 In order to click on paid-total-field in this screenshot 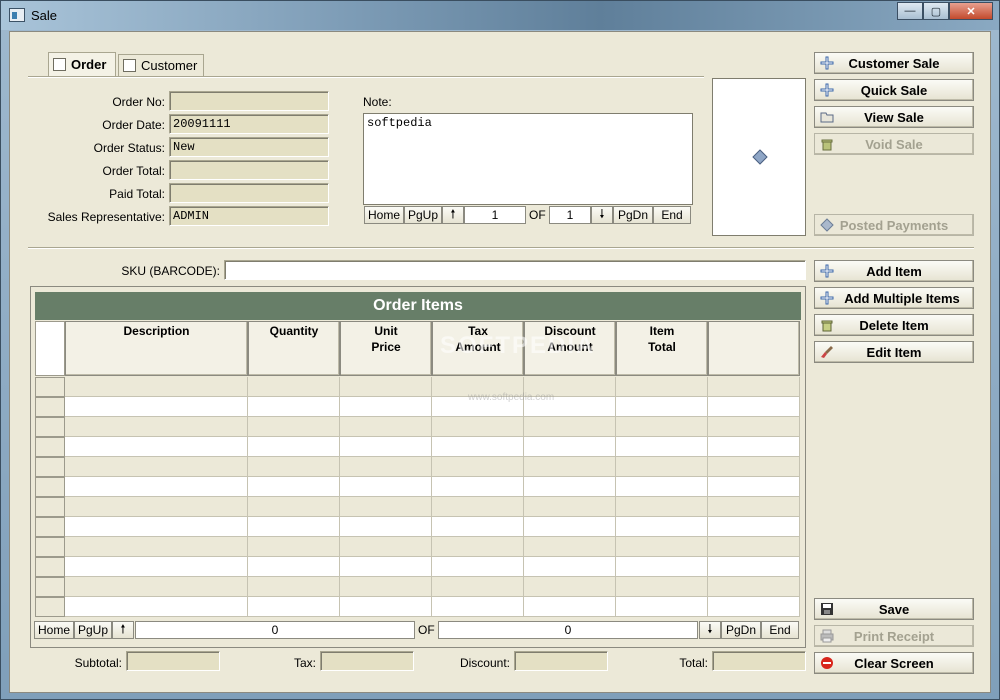, I will do `click(249, 193)`.